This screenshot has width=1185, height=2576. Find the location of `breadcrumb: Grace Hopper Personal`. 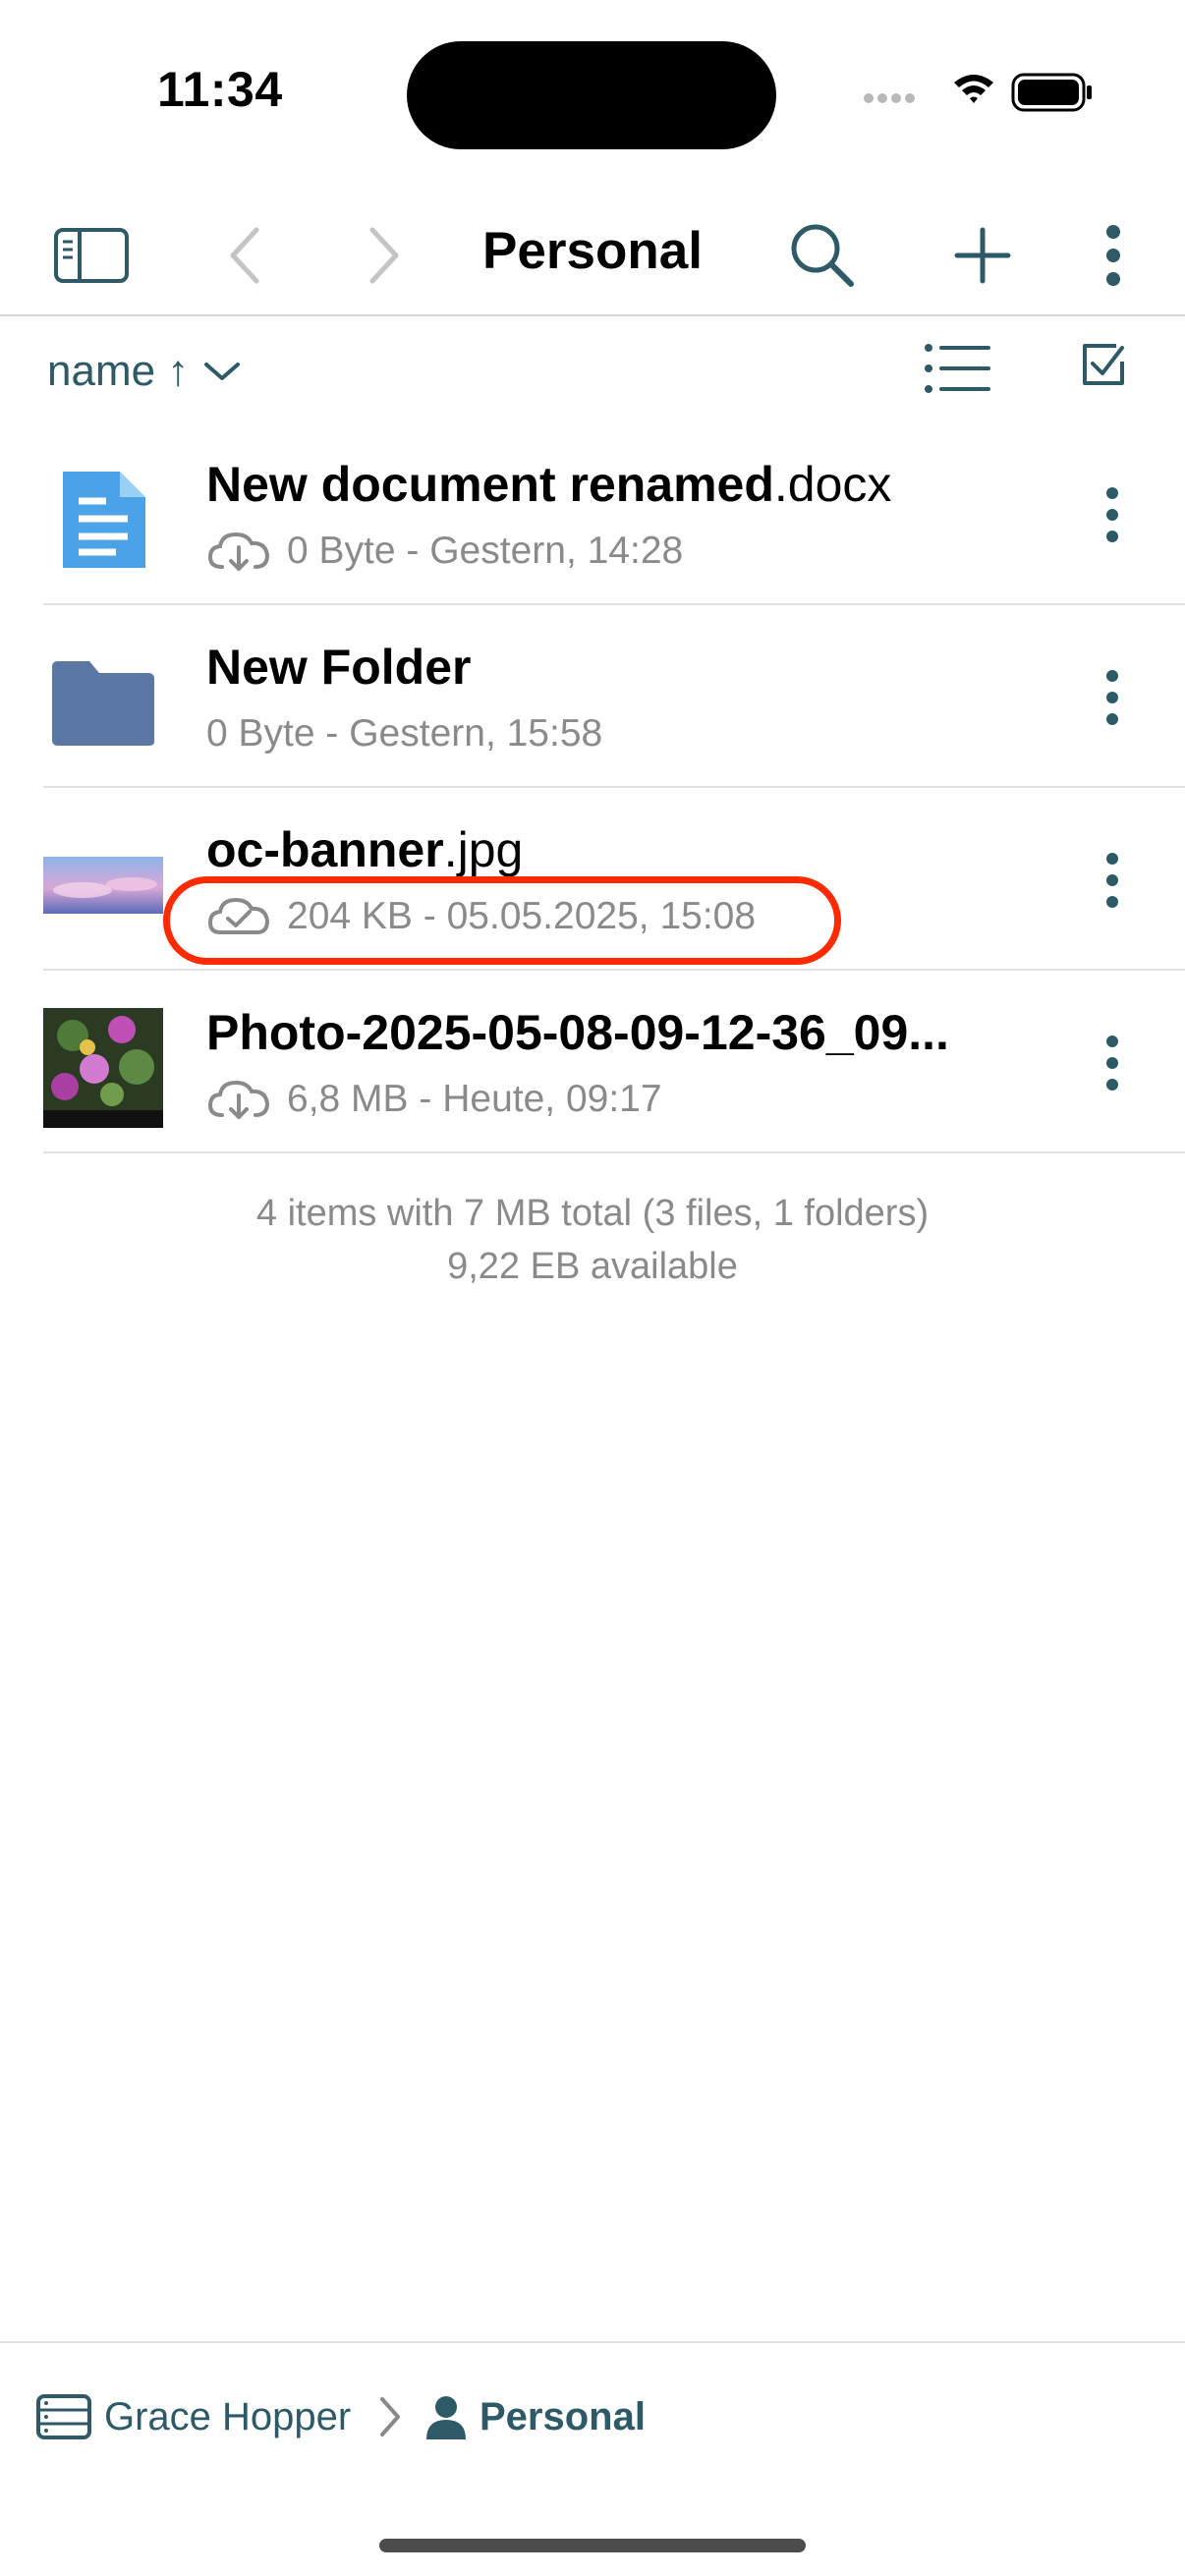

breadcrumb: Grace Hopper Personal is located at coordinates (592, 2411).